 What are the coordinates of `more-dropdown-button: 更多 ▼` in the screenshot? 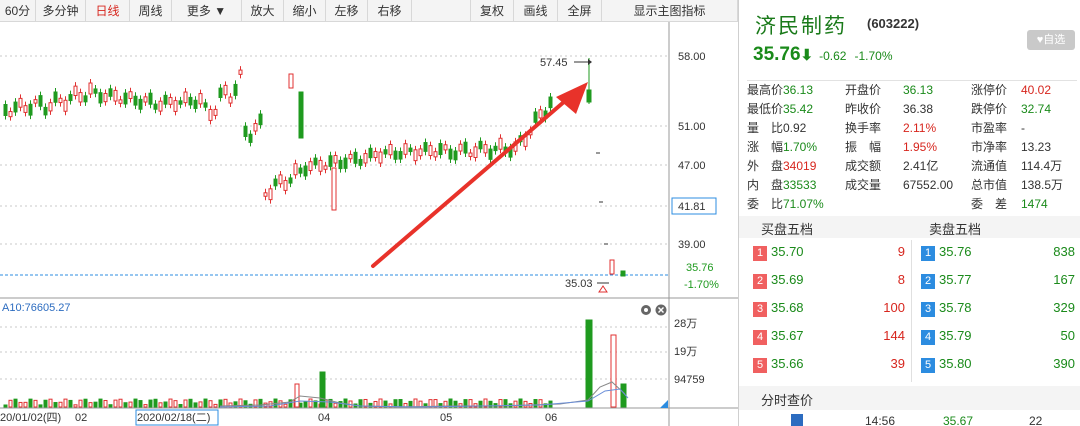 It's located at (207, 11).